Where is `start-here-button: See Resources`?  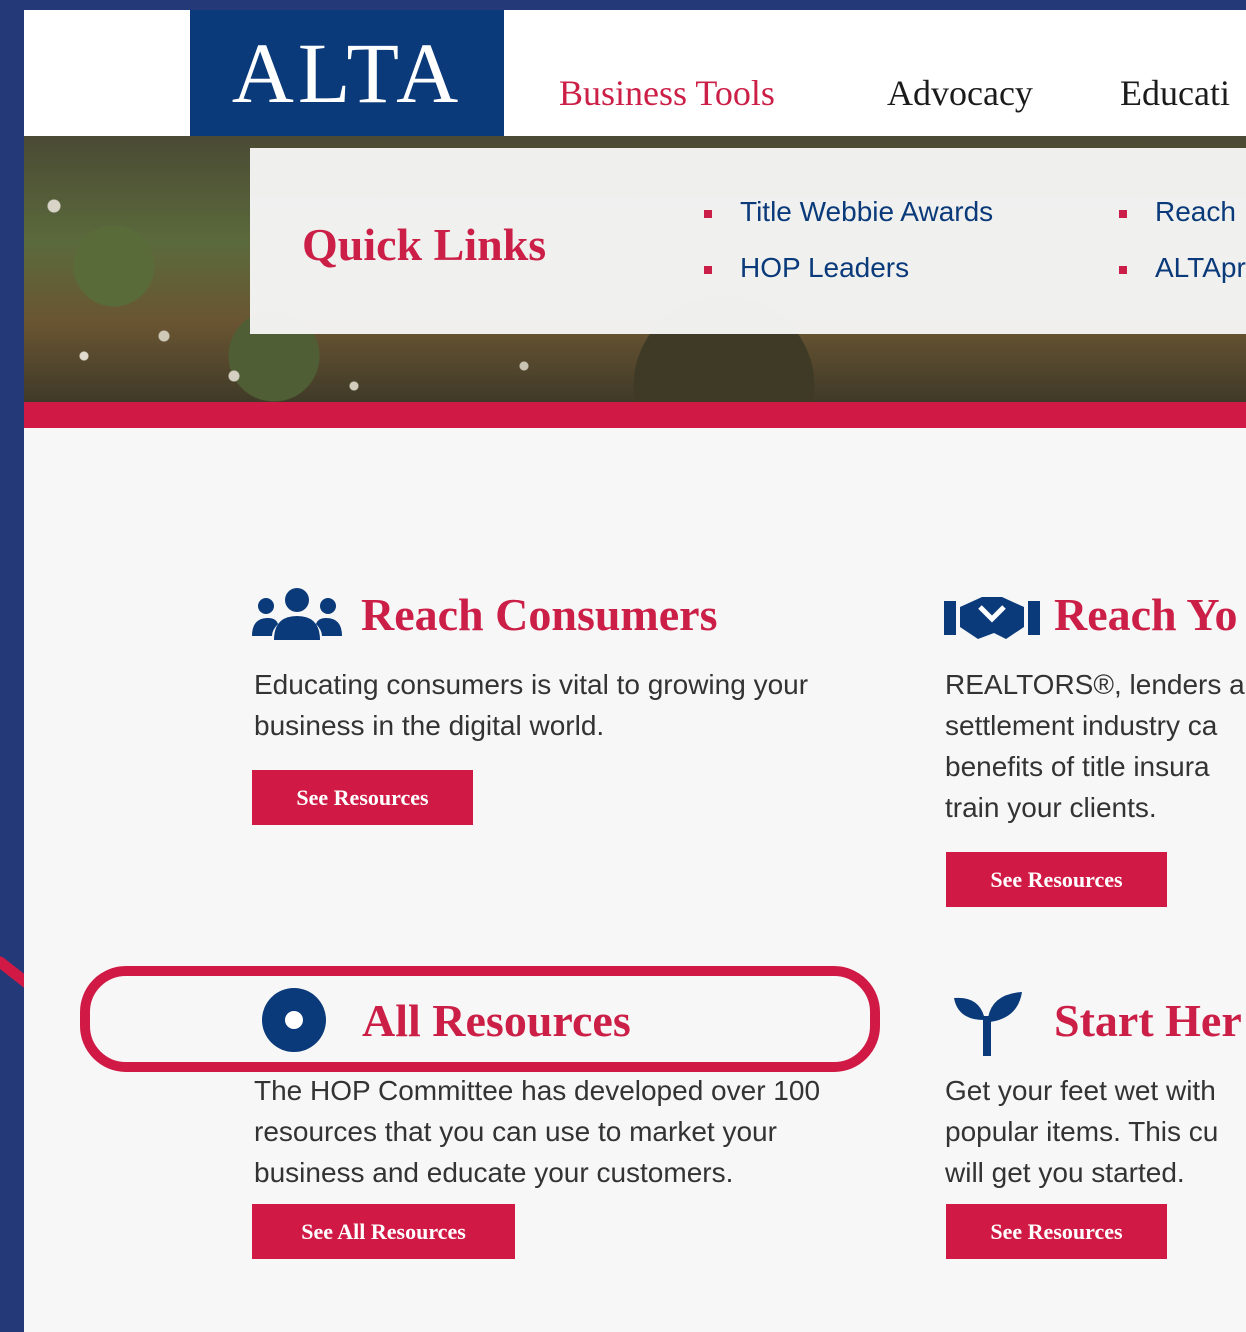
start-here-button: See Resources is located at coordinates (1056, 1231).